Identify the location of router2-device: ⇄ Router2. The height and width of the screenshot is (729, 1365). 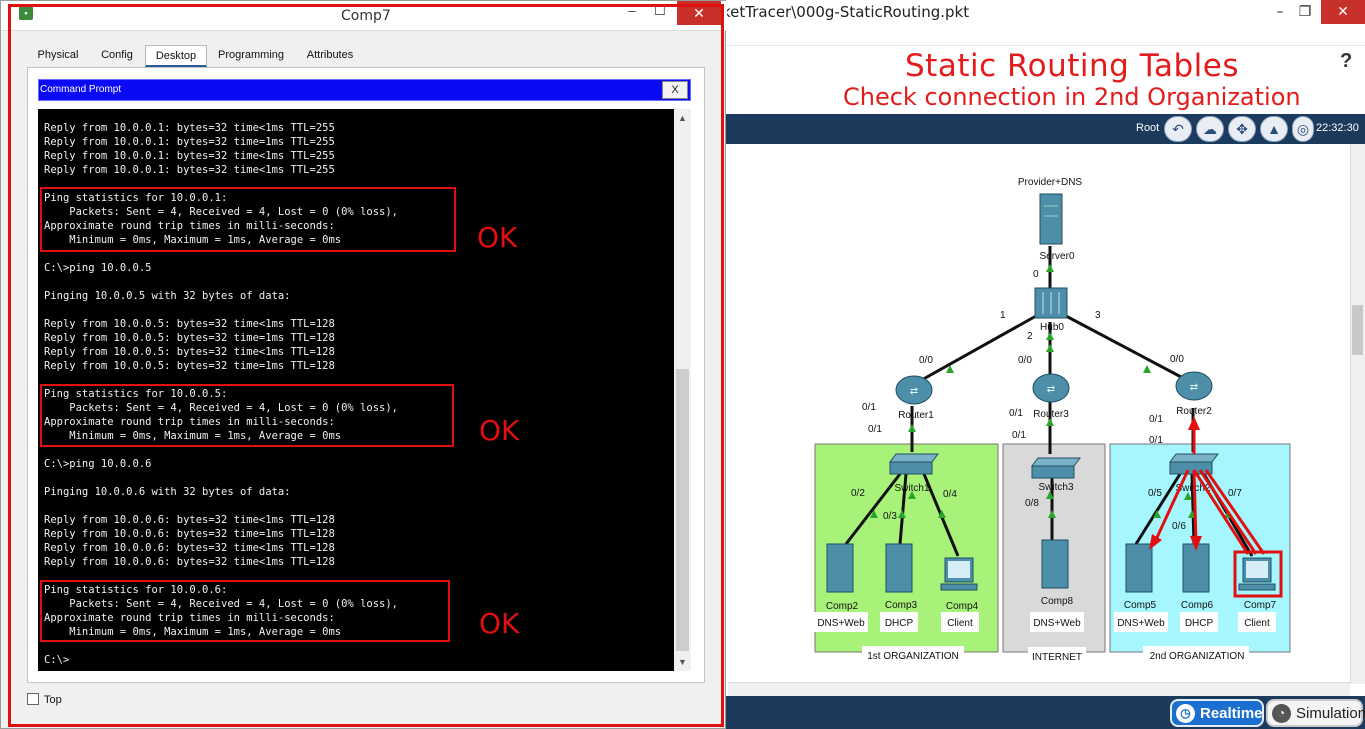
(1194, 394).